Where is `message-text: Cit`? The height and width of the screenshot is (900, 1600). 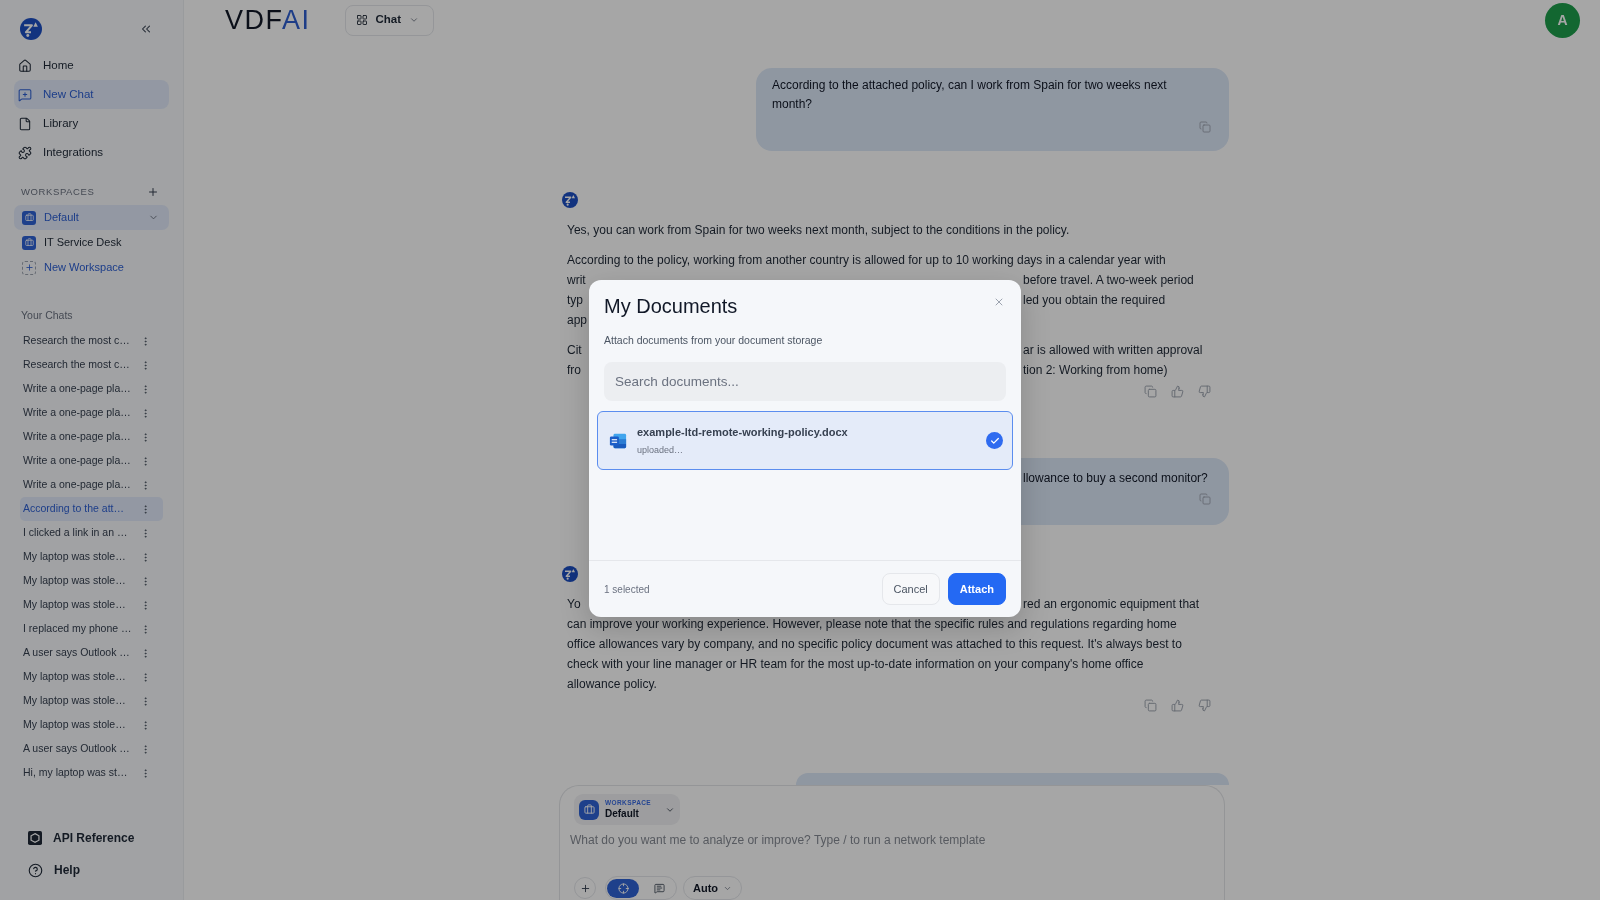 message-text: Cit is located at coordinates (574, 350).